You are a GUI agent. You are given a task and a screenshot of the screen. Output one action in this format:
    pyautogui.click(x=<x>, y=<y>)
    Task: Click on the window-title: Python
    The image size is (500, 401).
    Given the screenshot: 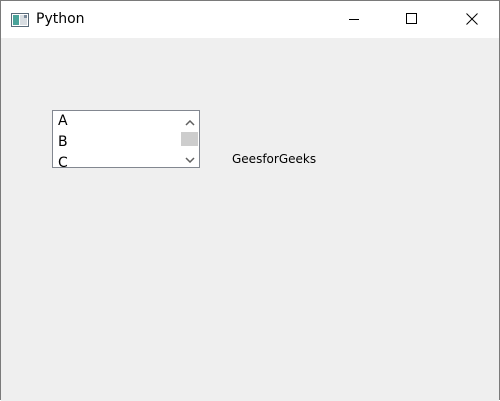 What is the action you would take?
    pyautogui.click(x=60, y=19)
    